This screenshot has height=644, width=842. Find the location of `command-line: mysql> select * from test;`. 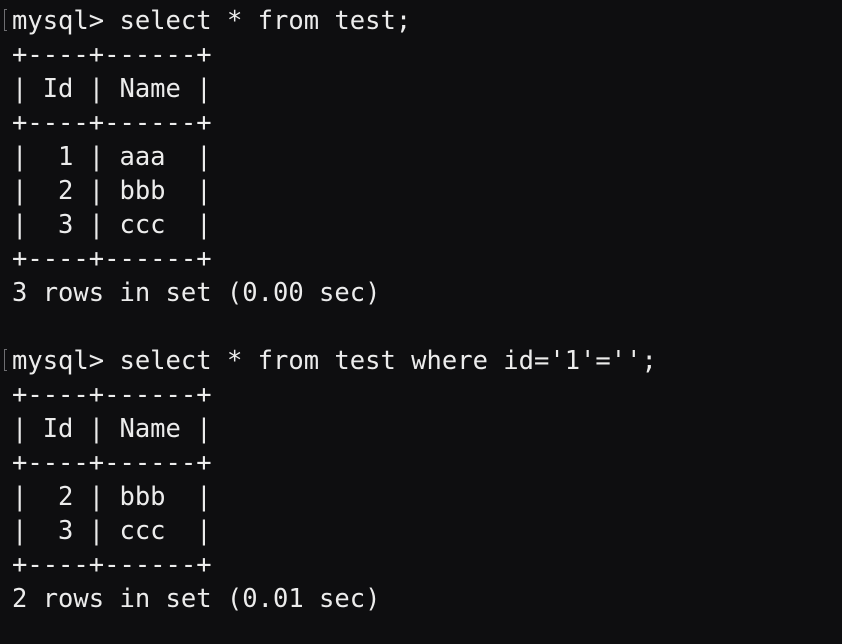

command-line: mysql> select * from test; is located at coordinates (423, 21).